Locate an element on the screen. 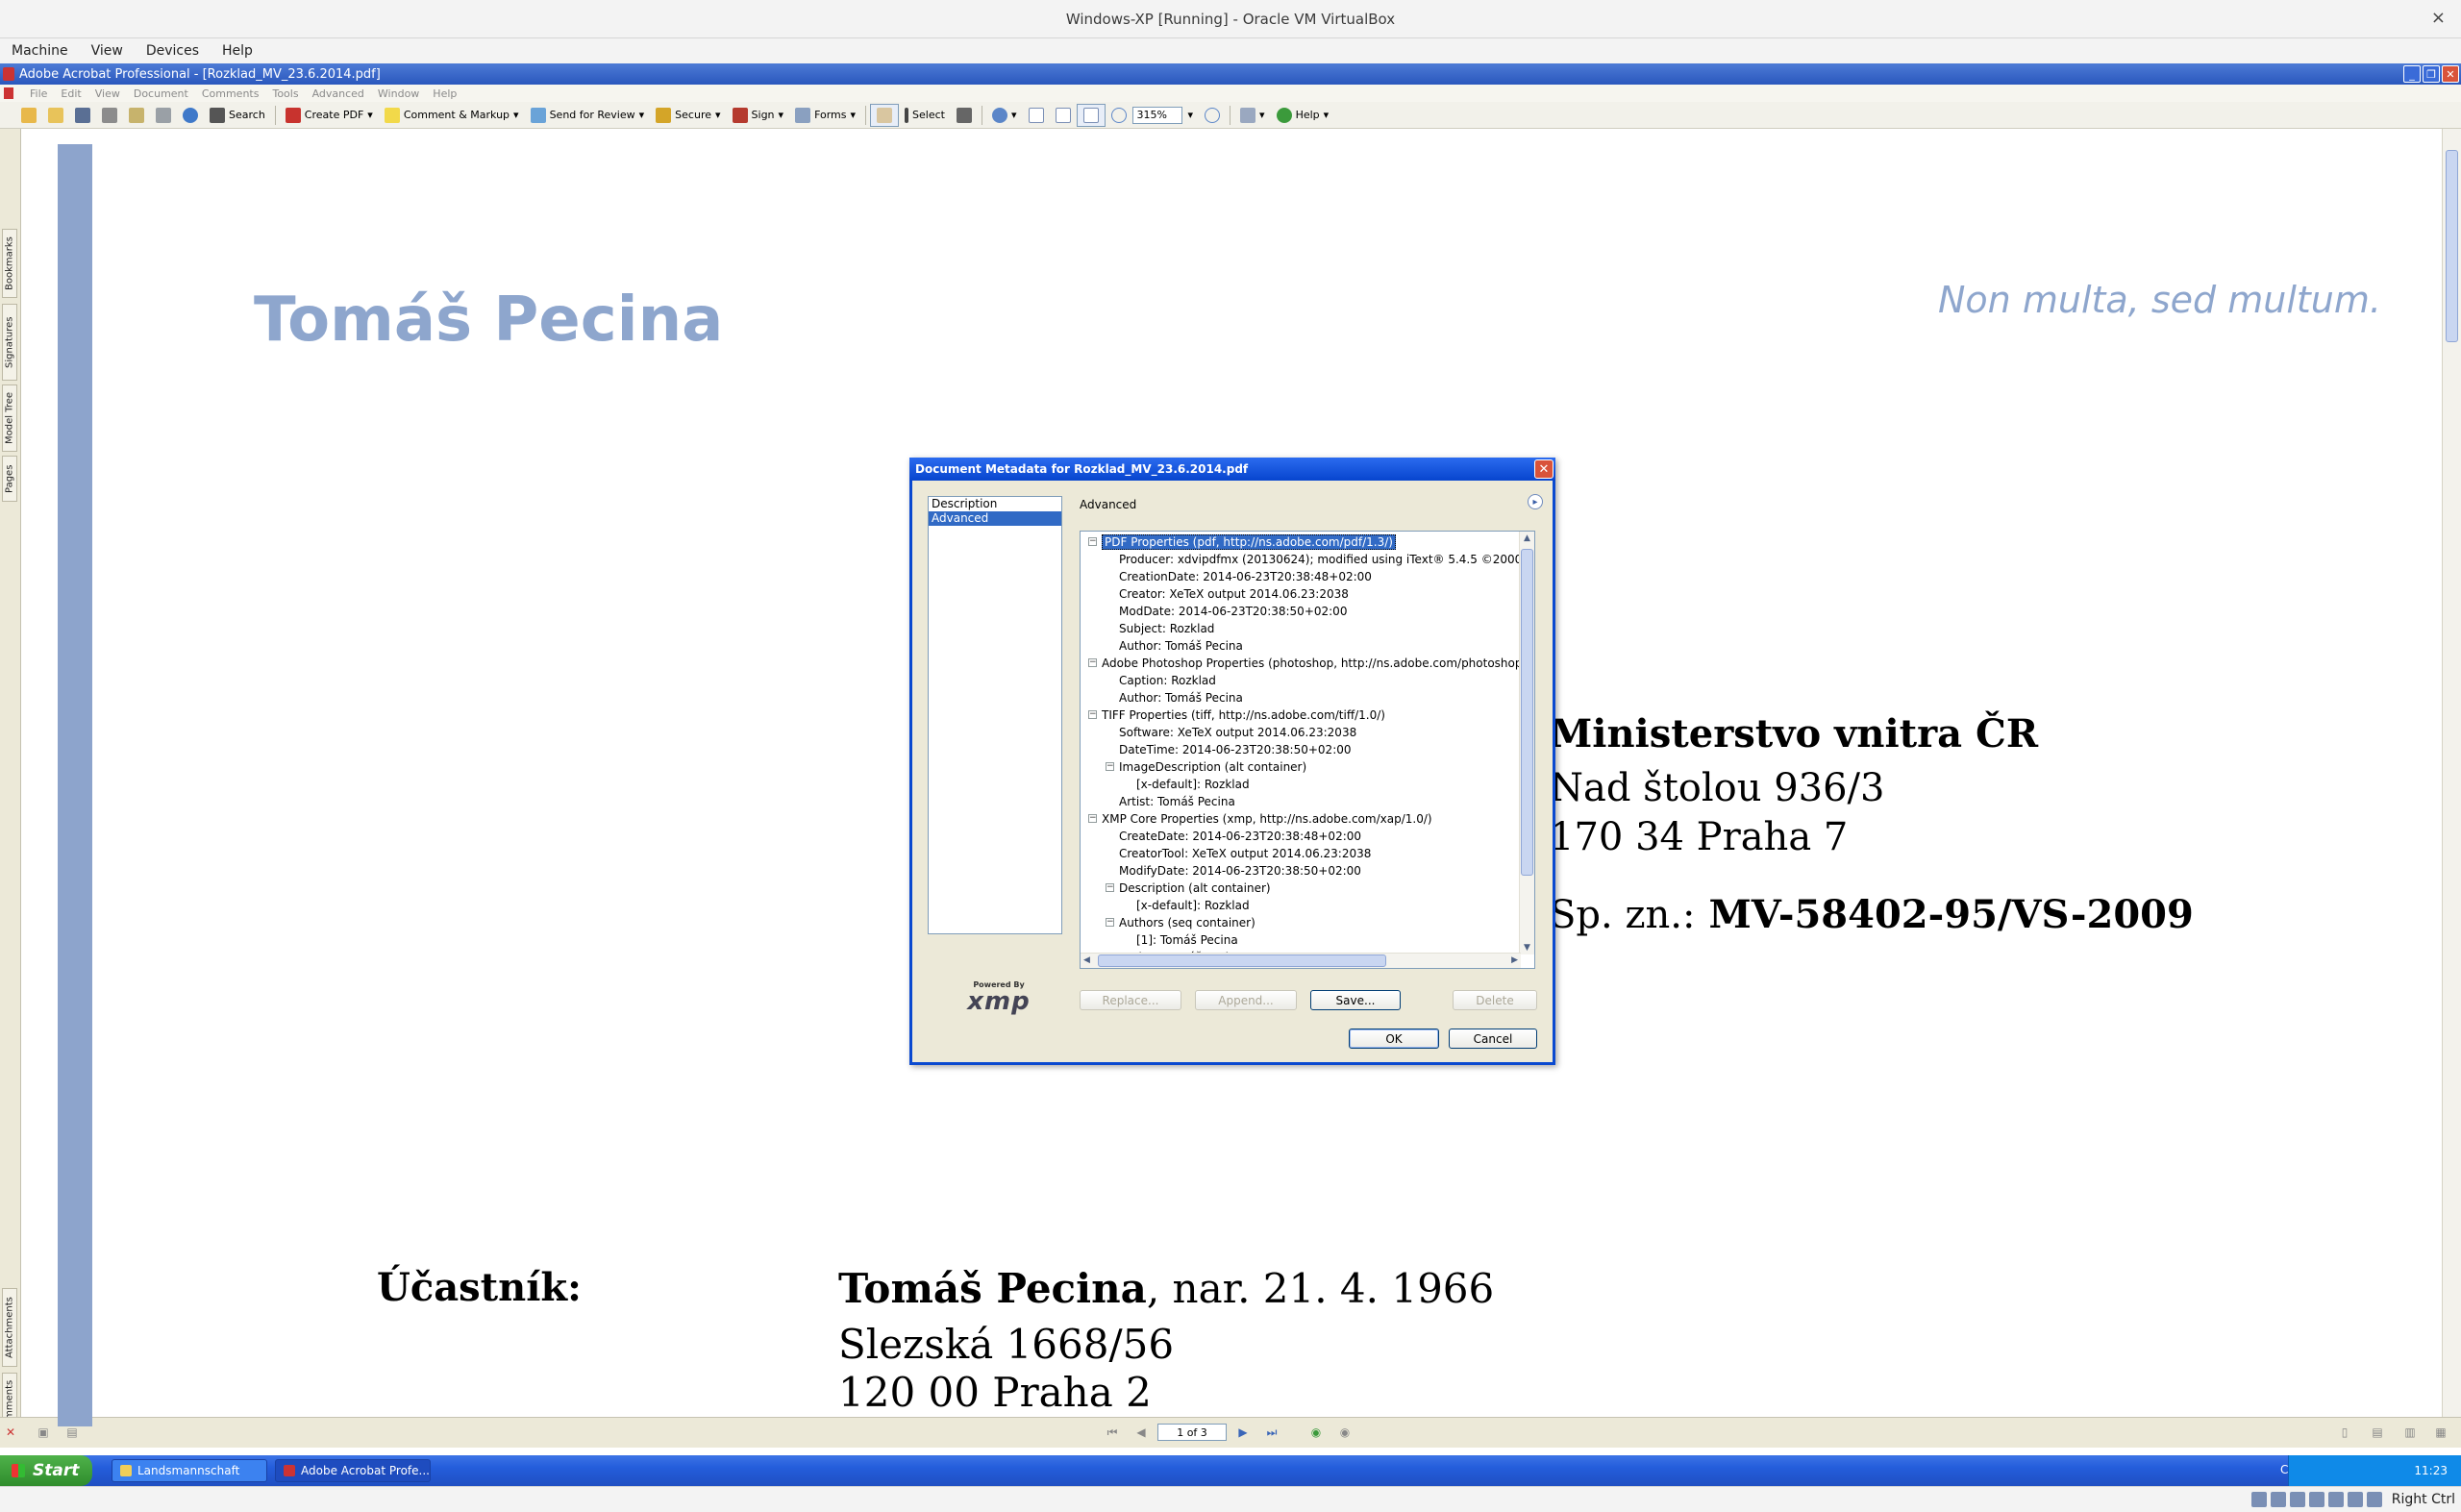 The height and width of the screenshot is (1512, 2461). fit-page-button is located at coordinates (1063, 115).